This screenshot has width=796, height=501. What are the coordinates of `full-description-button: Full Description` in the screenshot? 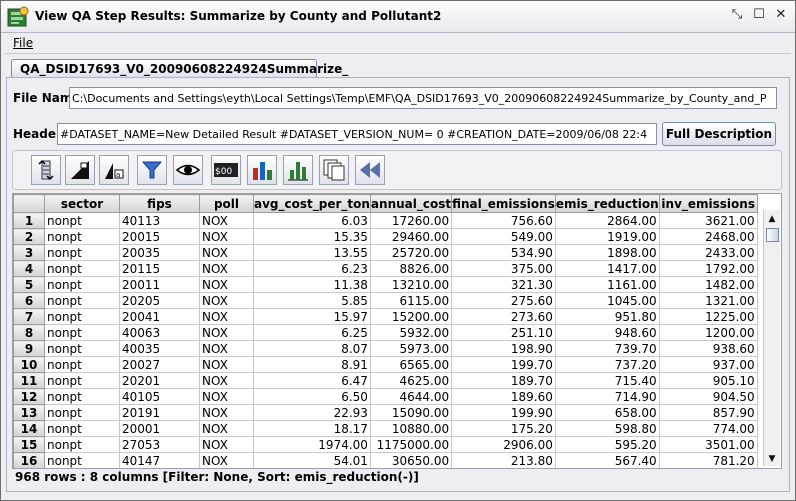 It's located at (719, 134).